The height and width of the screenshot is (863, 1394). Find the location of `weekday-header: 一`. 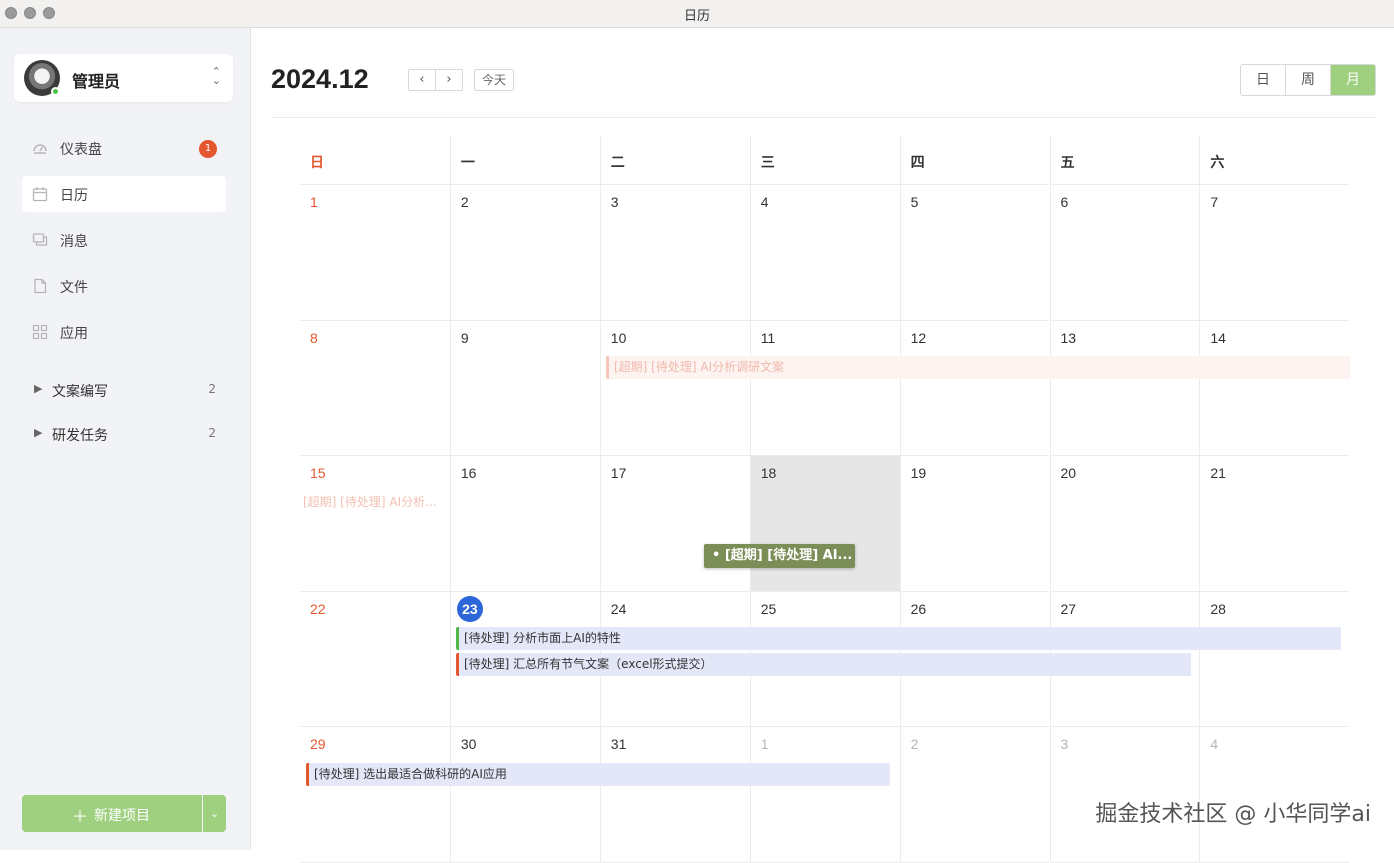

weekday-header: 一 is located at coordinates (525, 160).